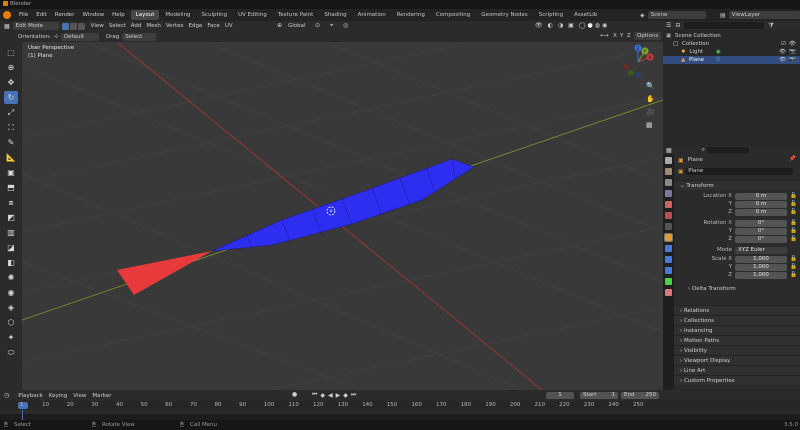  What do you see at coordinates (761, 250) in the screenshot?
I see `rotation-mode-dropdown: XYZ Euler` at bounding box center [761, 250].